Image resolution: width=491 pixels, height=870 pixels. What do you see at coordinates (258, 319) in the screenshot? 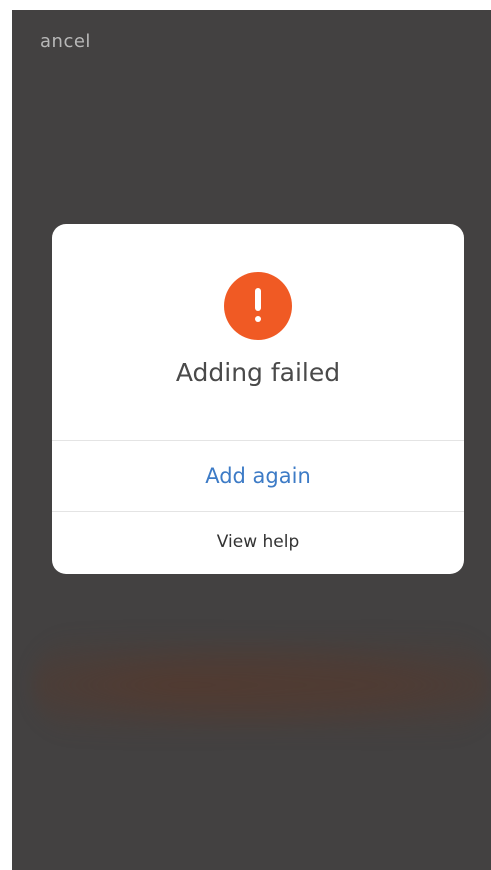
I see `exclamation-dot` at bounding box center [258, 319].